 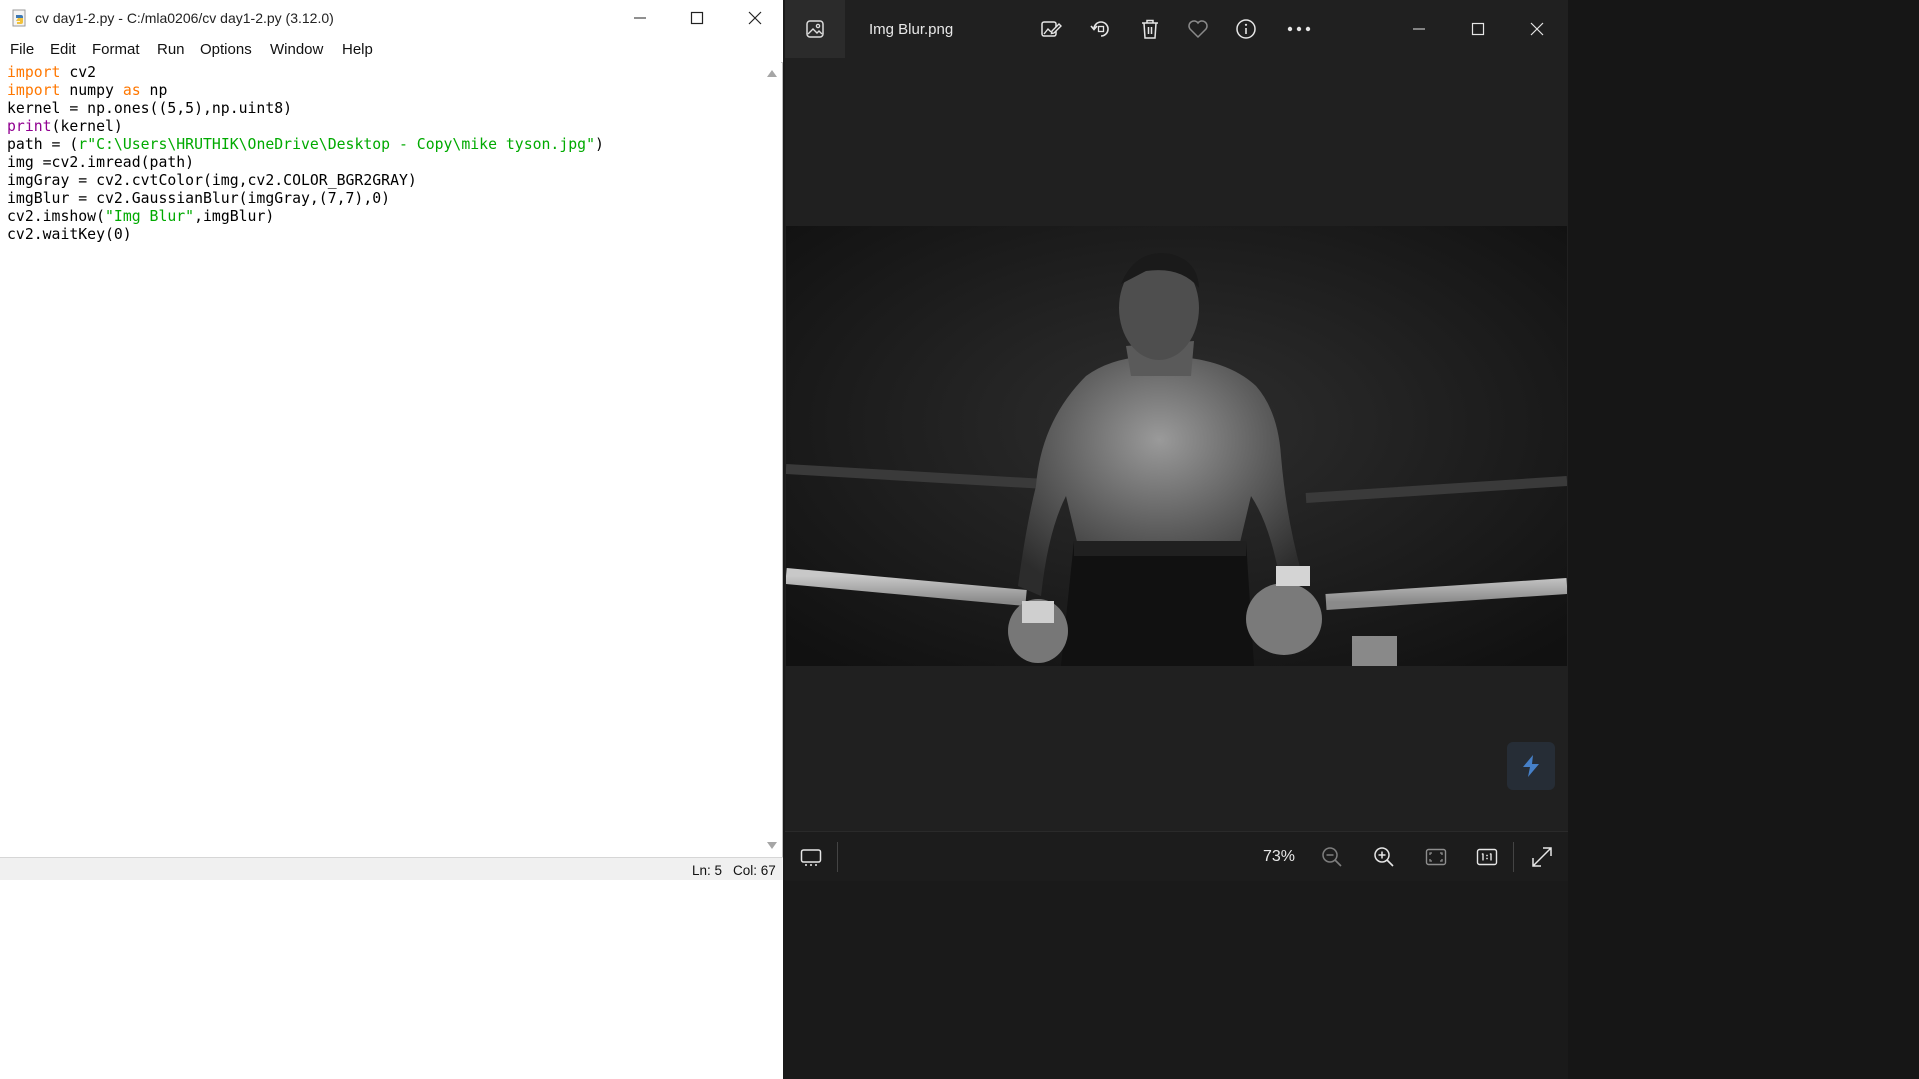 I want to click on line-number: Ln: 5, so click(x=707, y=870).